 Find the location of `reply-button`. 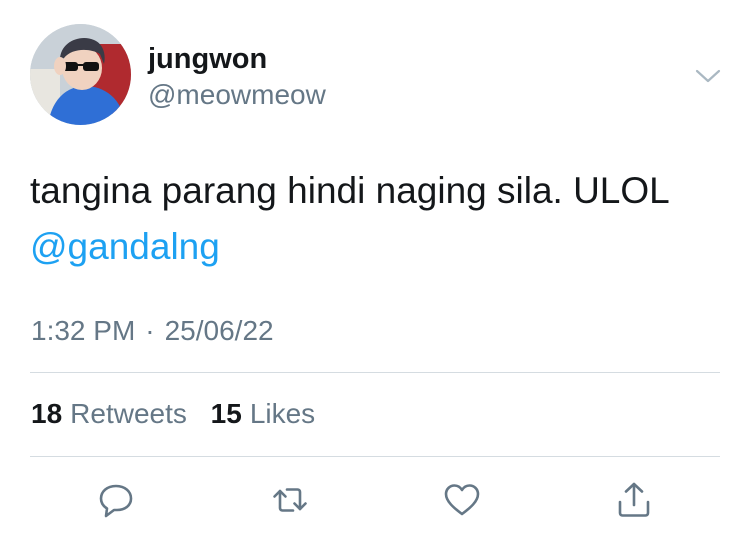

reply-button is located at coordinates (116, 500).